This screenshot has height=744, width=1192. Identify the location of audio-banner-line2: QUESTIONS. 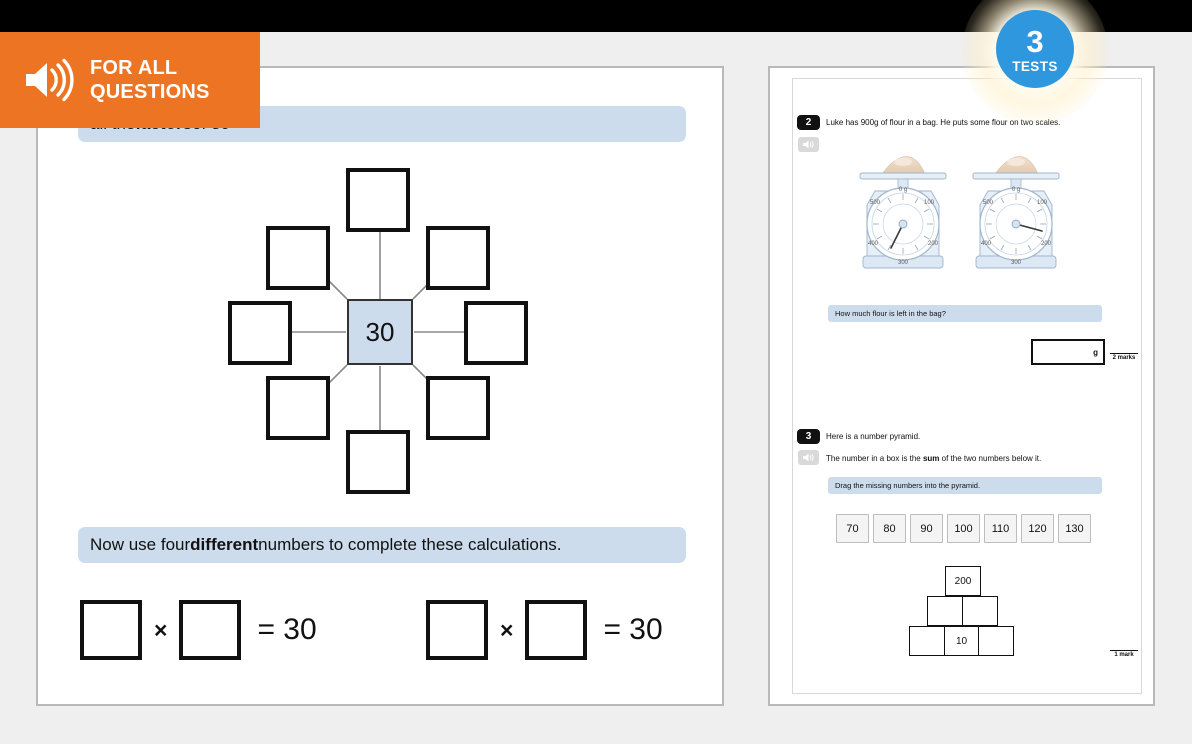
(150, 92).